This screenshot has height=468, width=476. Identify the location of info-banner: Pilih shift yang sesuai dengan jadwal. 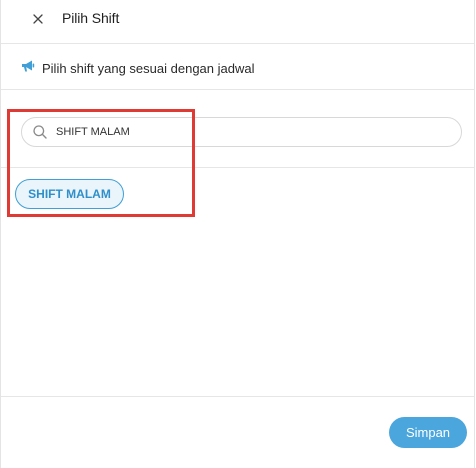
(237, 67).